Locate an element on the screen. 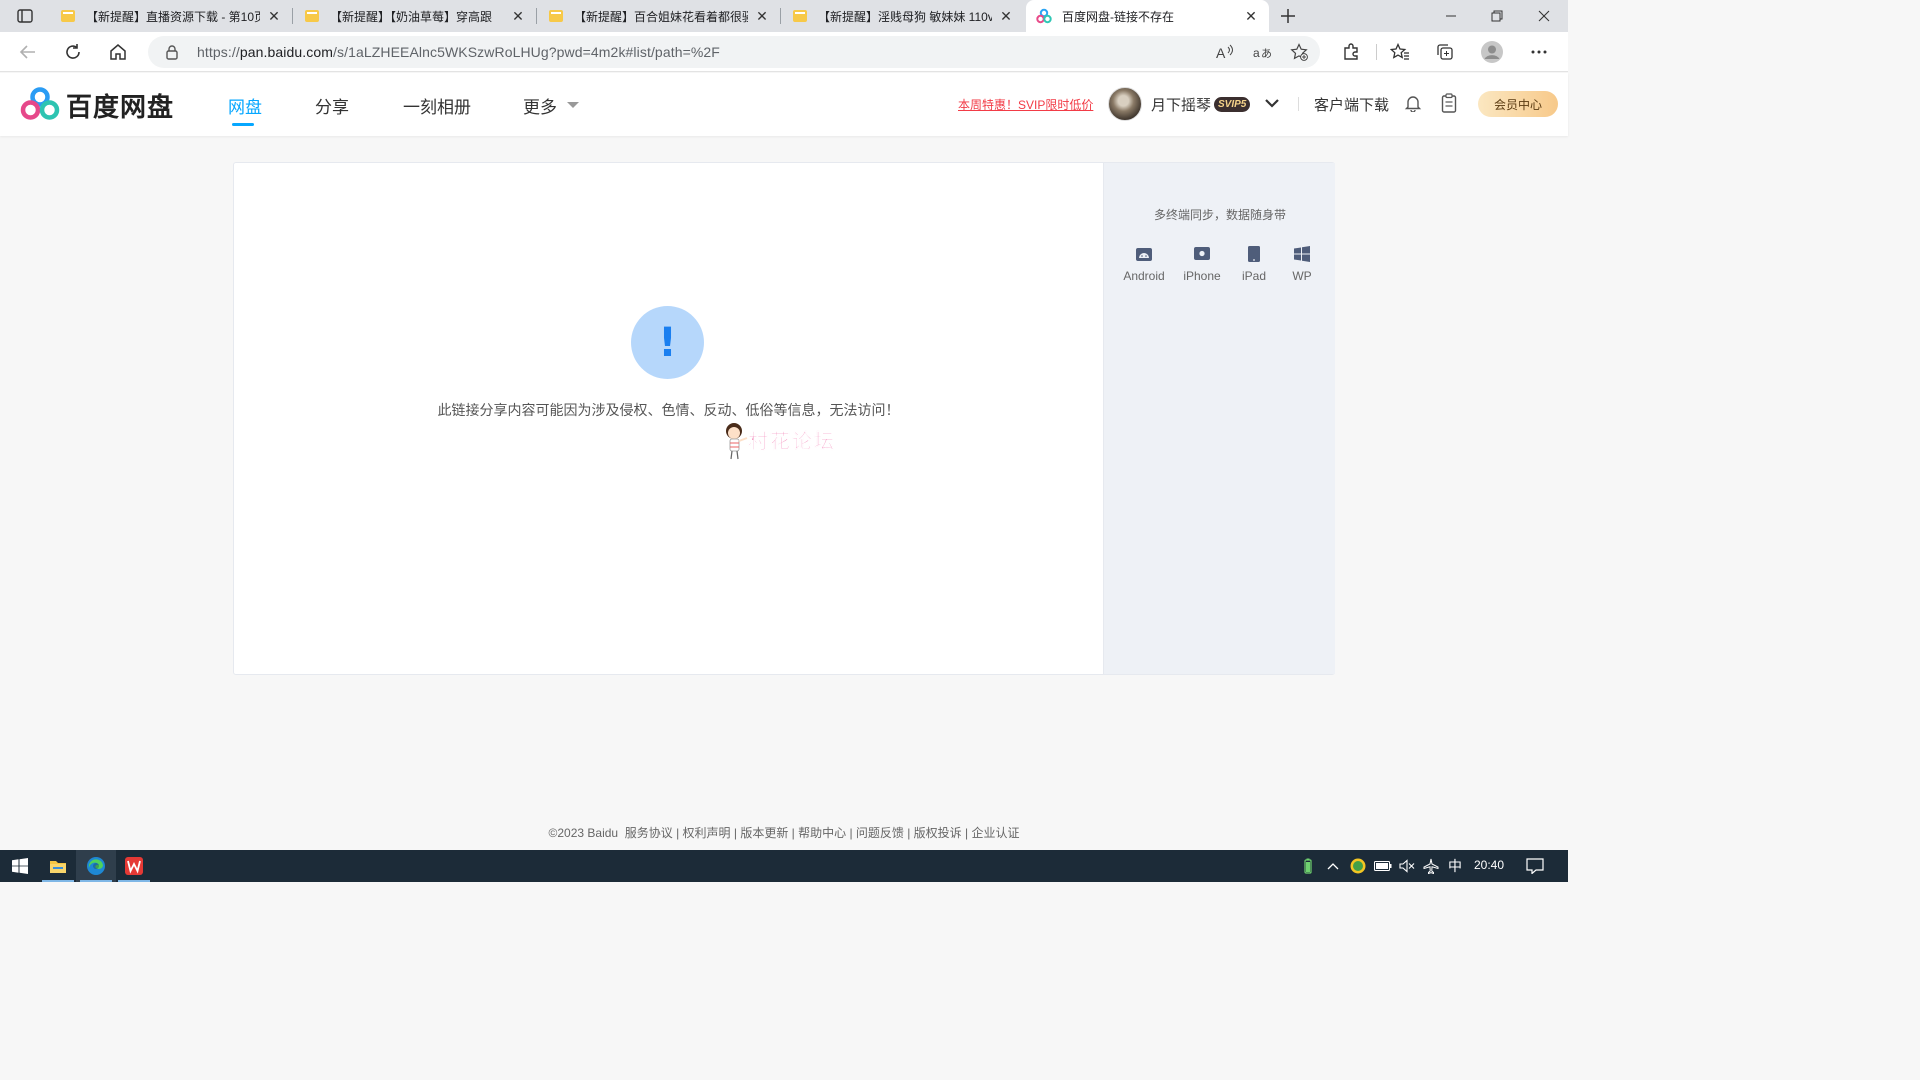 The image size is (1920, 1080). windows-start-icon is located at coordinates (20, 866).